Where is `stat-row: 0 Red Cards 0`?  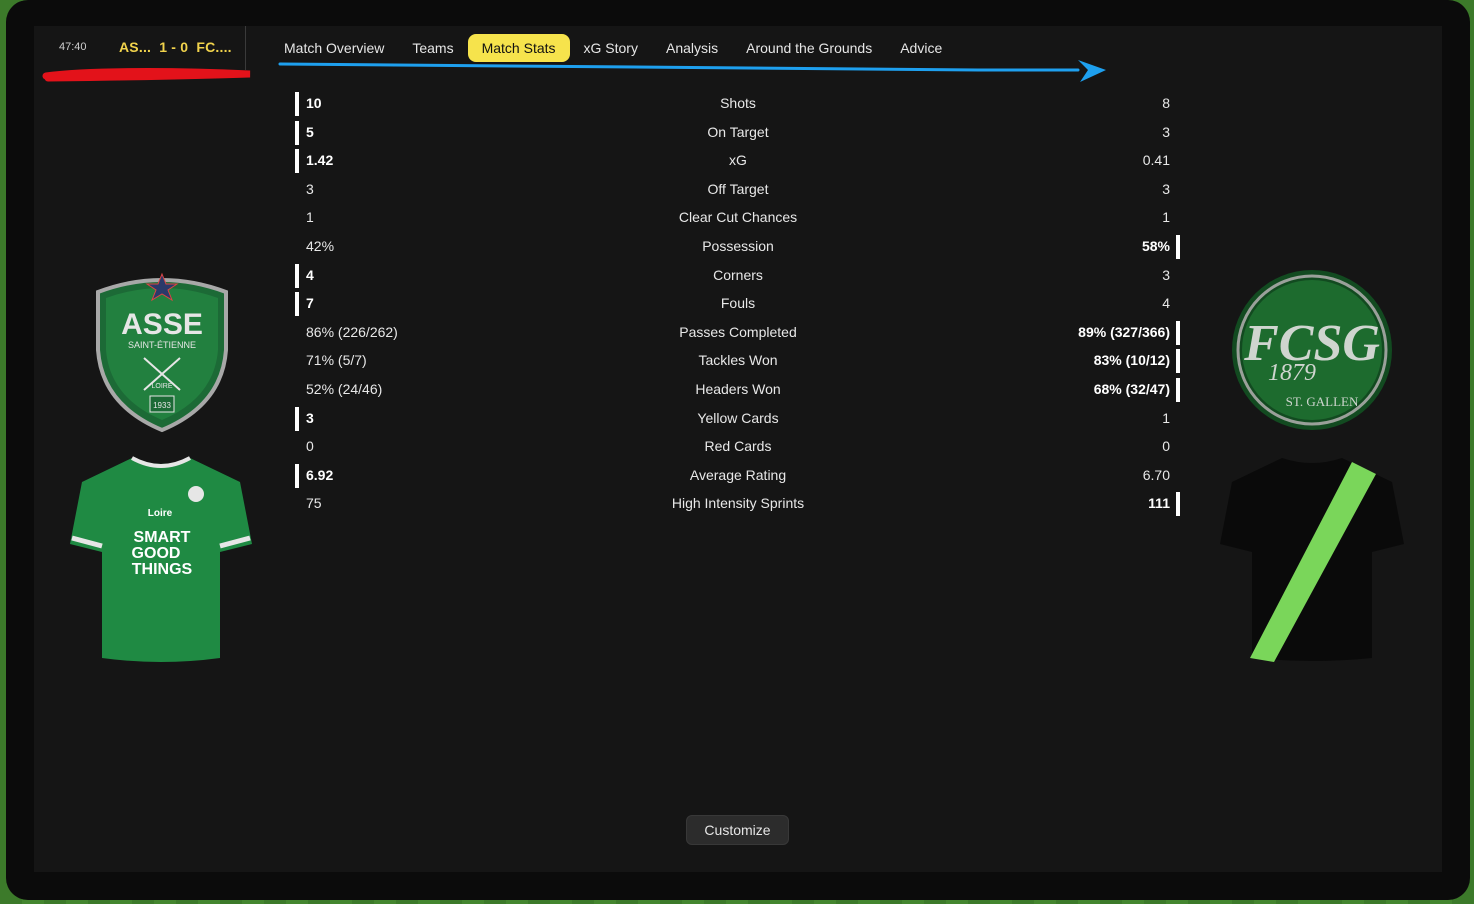
stat-row: 0 Red Cards 0 is located at coordinates (739, 445).